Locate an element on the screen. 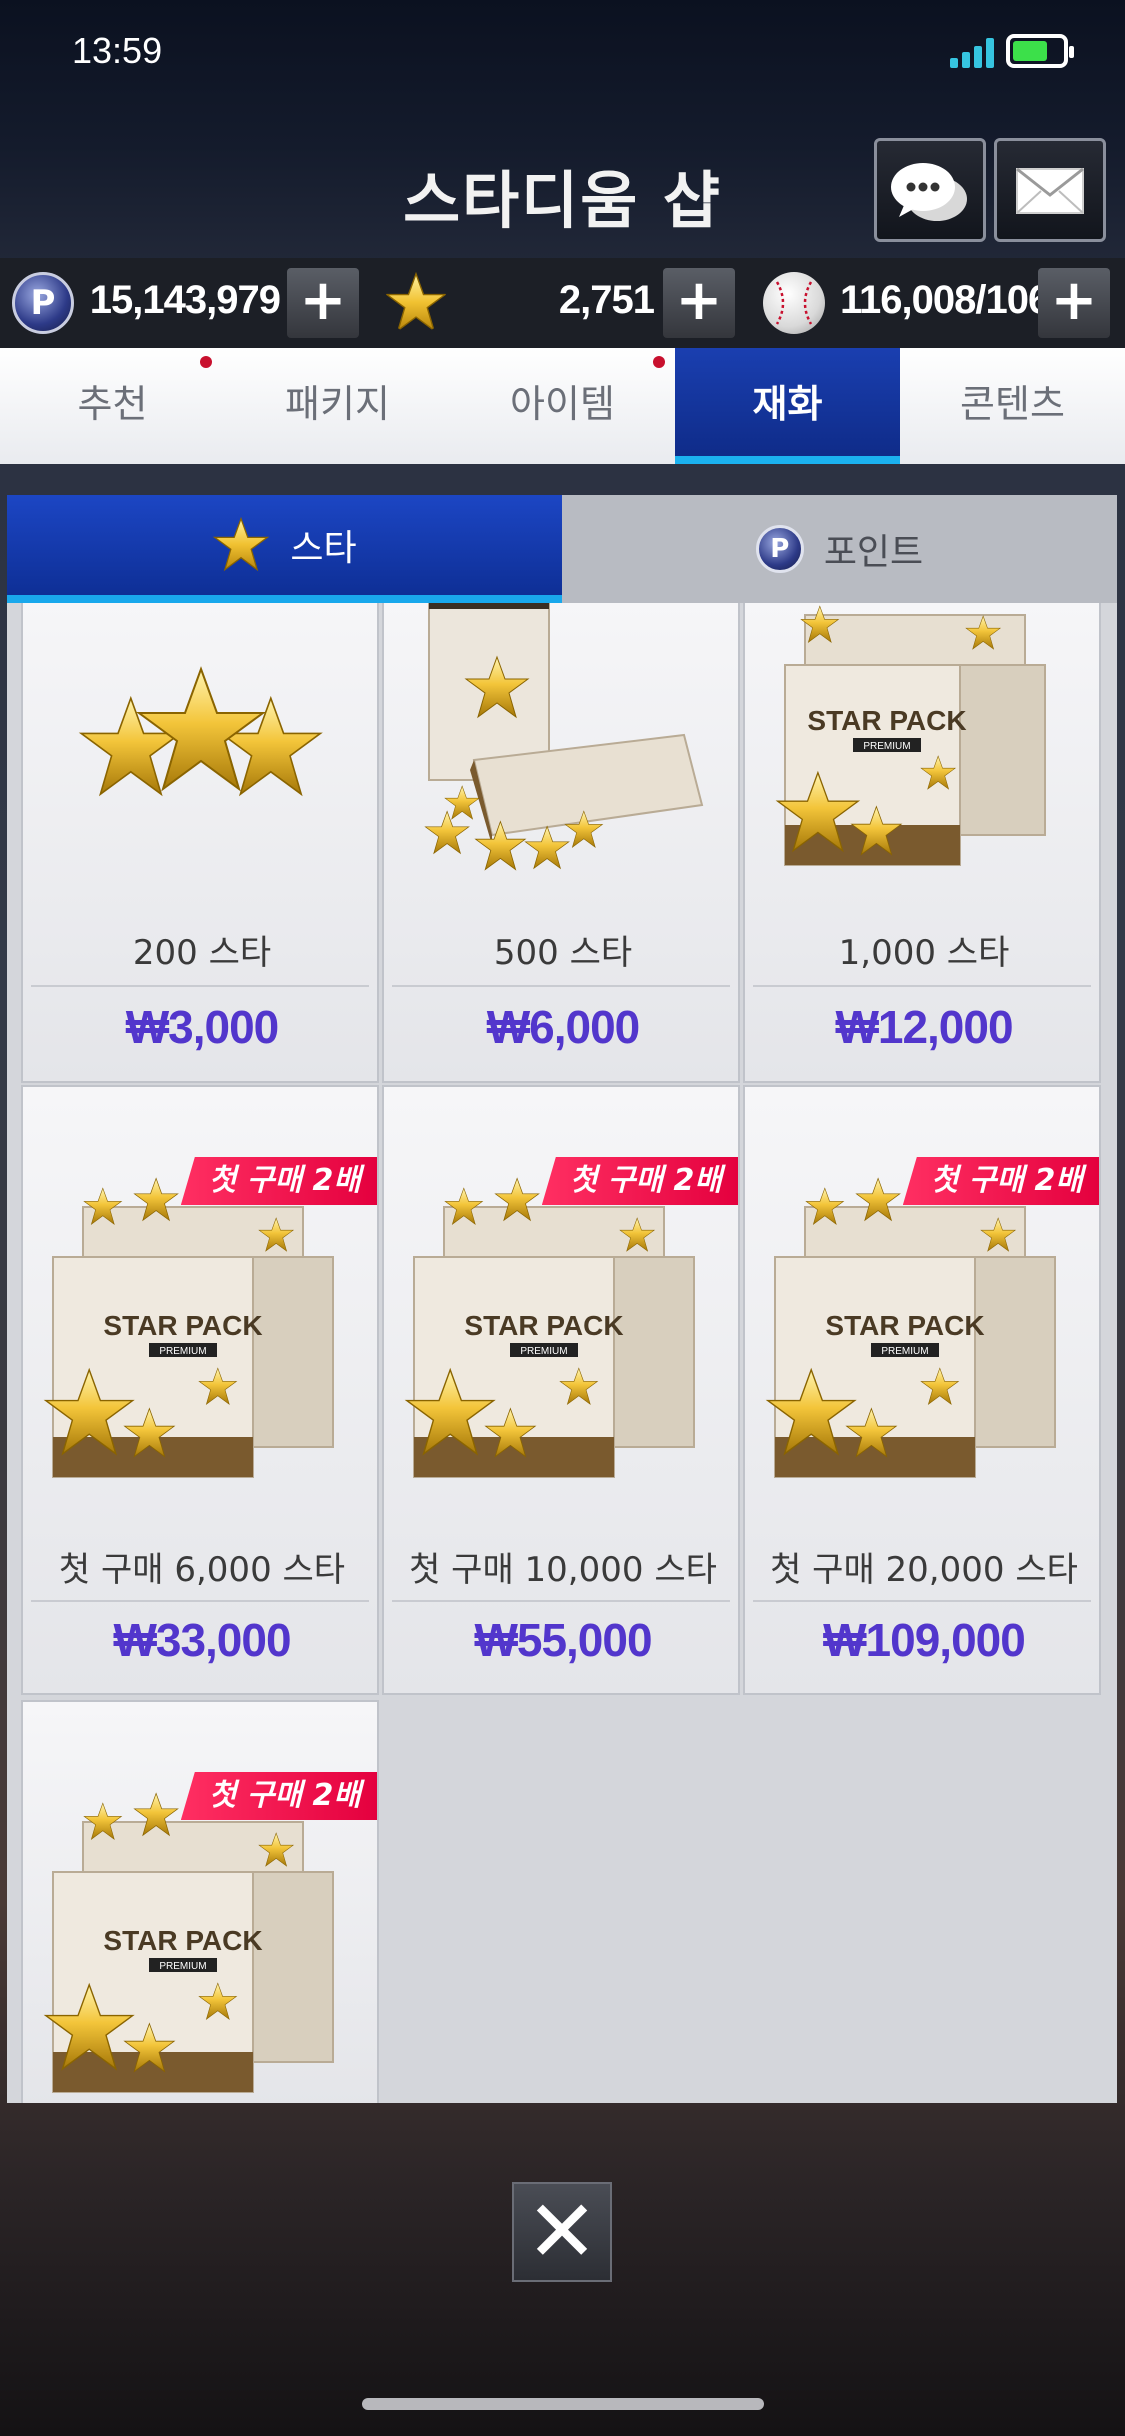 The image size is (1125, 2436). currency-bar: P 15,143,979 + 2,751 + 116,008/106 + is located at coordinates (562, 303).